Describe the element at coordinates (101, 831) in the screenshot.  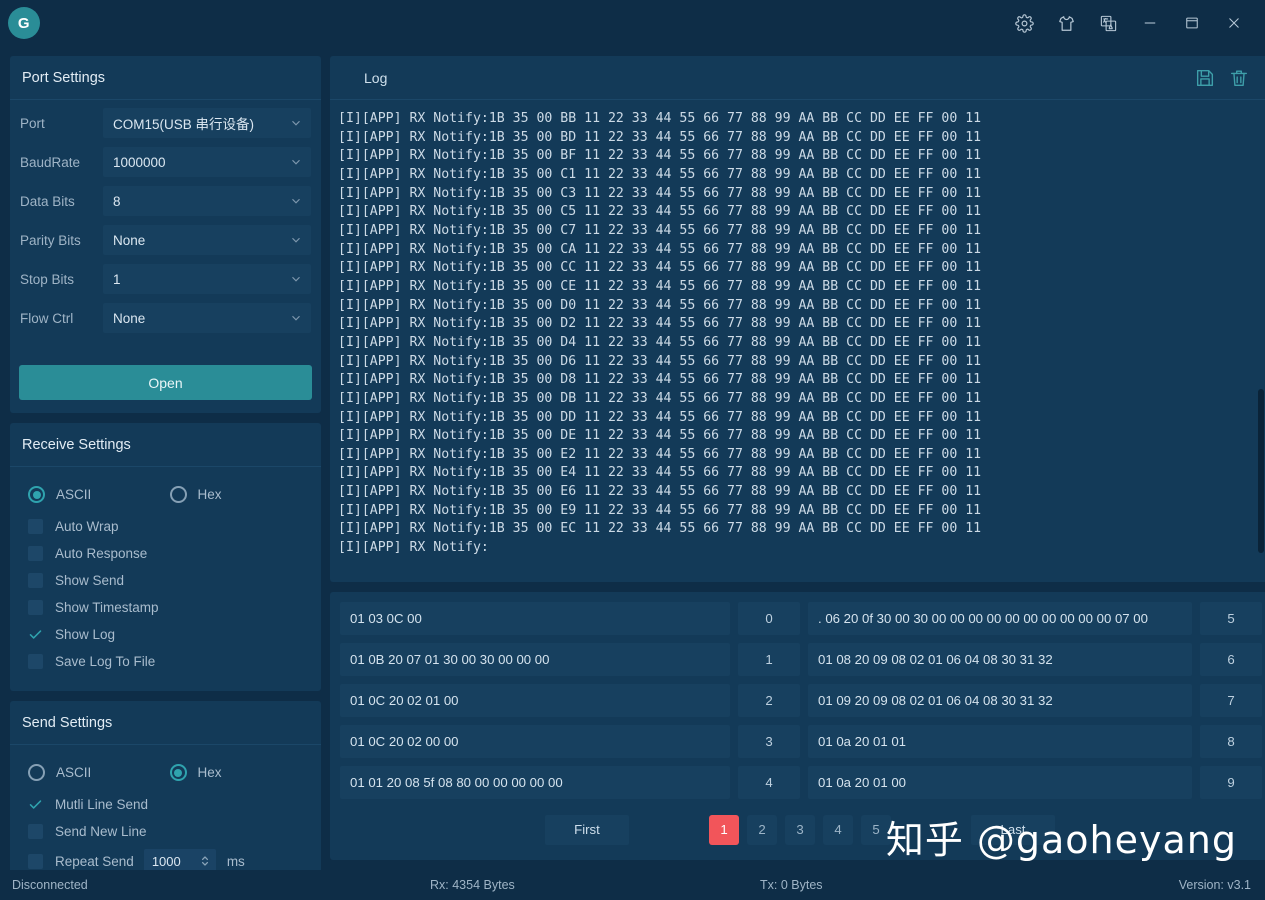
I see `checkbox-send-new-line-label: Send New Line` at that location.